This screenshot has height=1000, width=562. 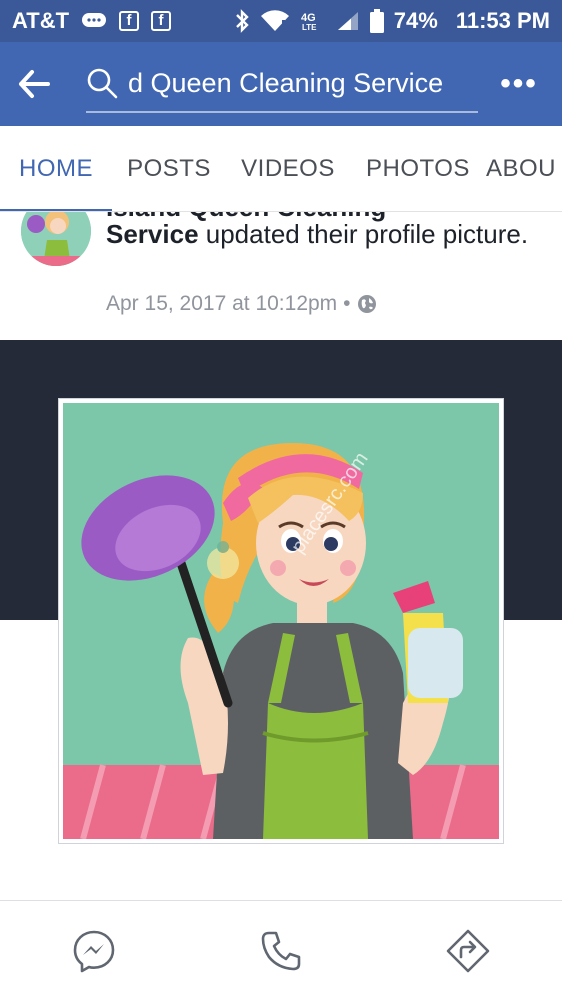 I want to click on wifi-icon, so click(x=275, y=21).